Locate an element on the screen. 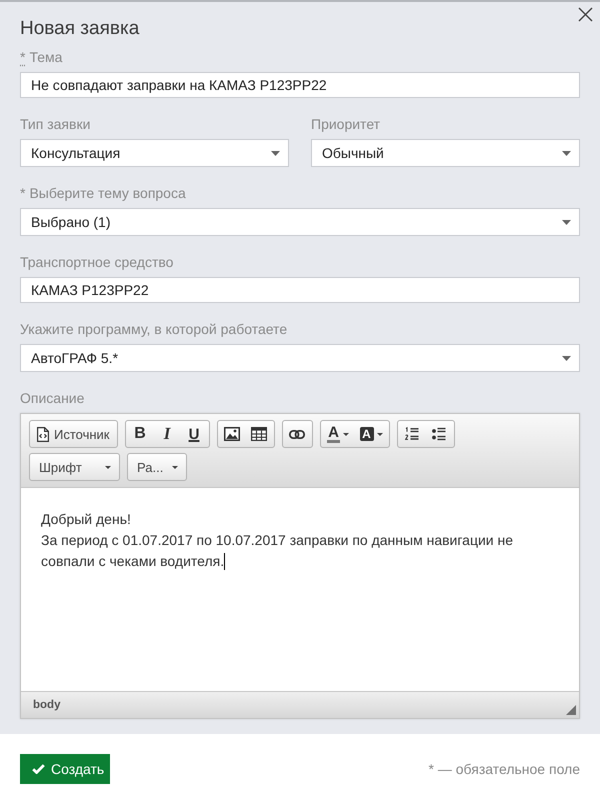  select-field: АвтоГРАФ 5.* is located at coordinates (300, 358).